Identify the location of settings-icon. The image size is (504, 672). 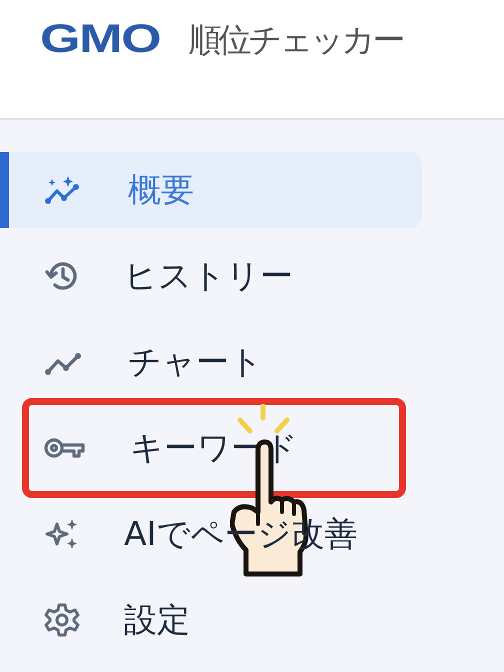
(62, 620).